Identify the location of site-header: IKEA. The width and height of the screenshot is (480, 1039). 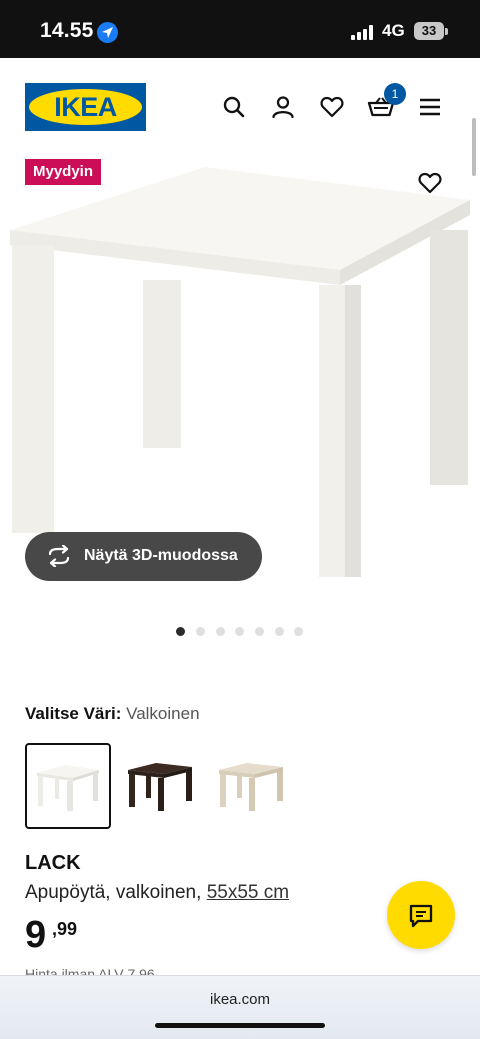
(240, 108).